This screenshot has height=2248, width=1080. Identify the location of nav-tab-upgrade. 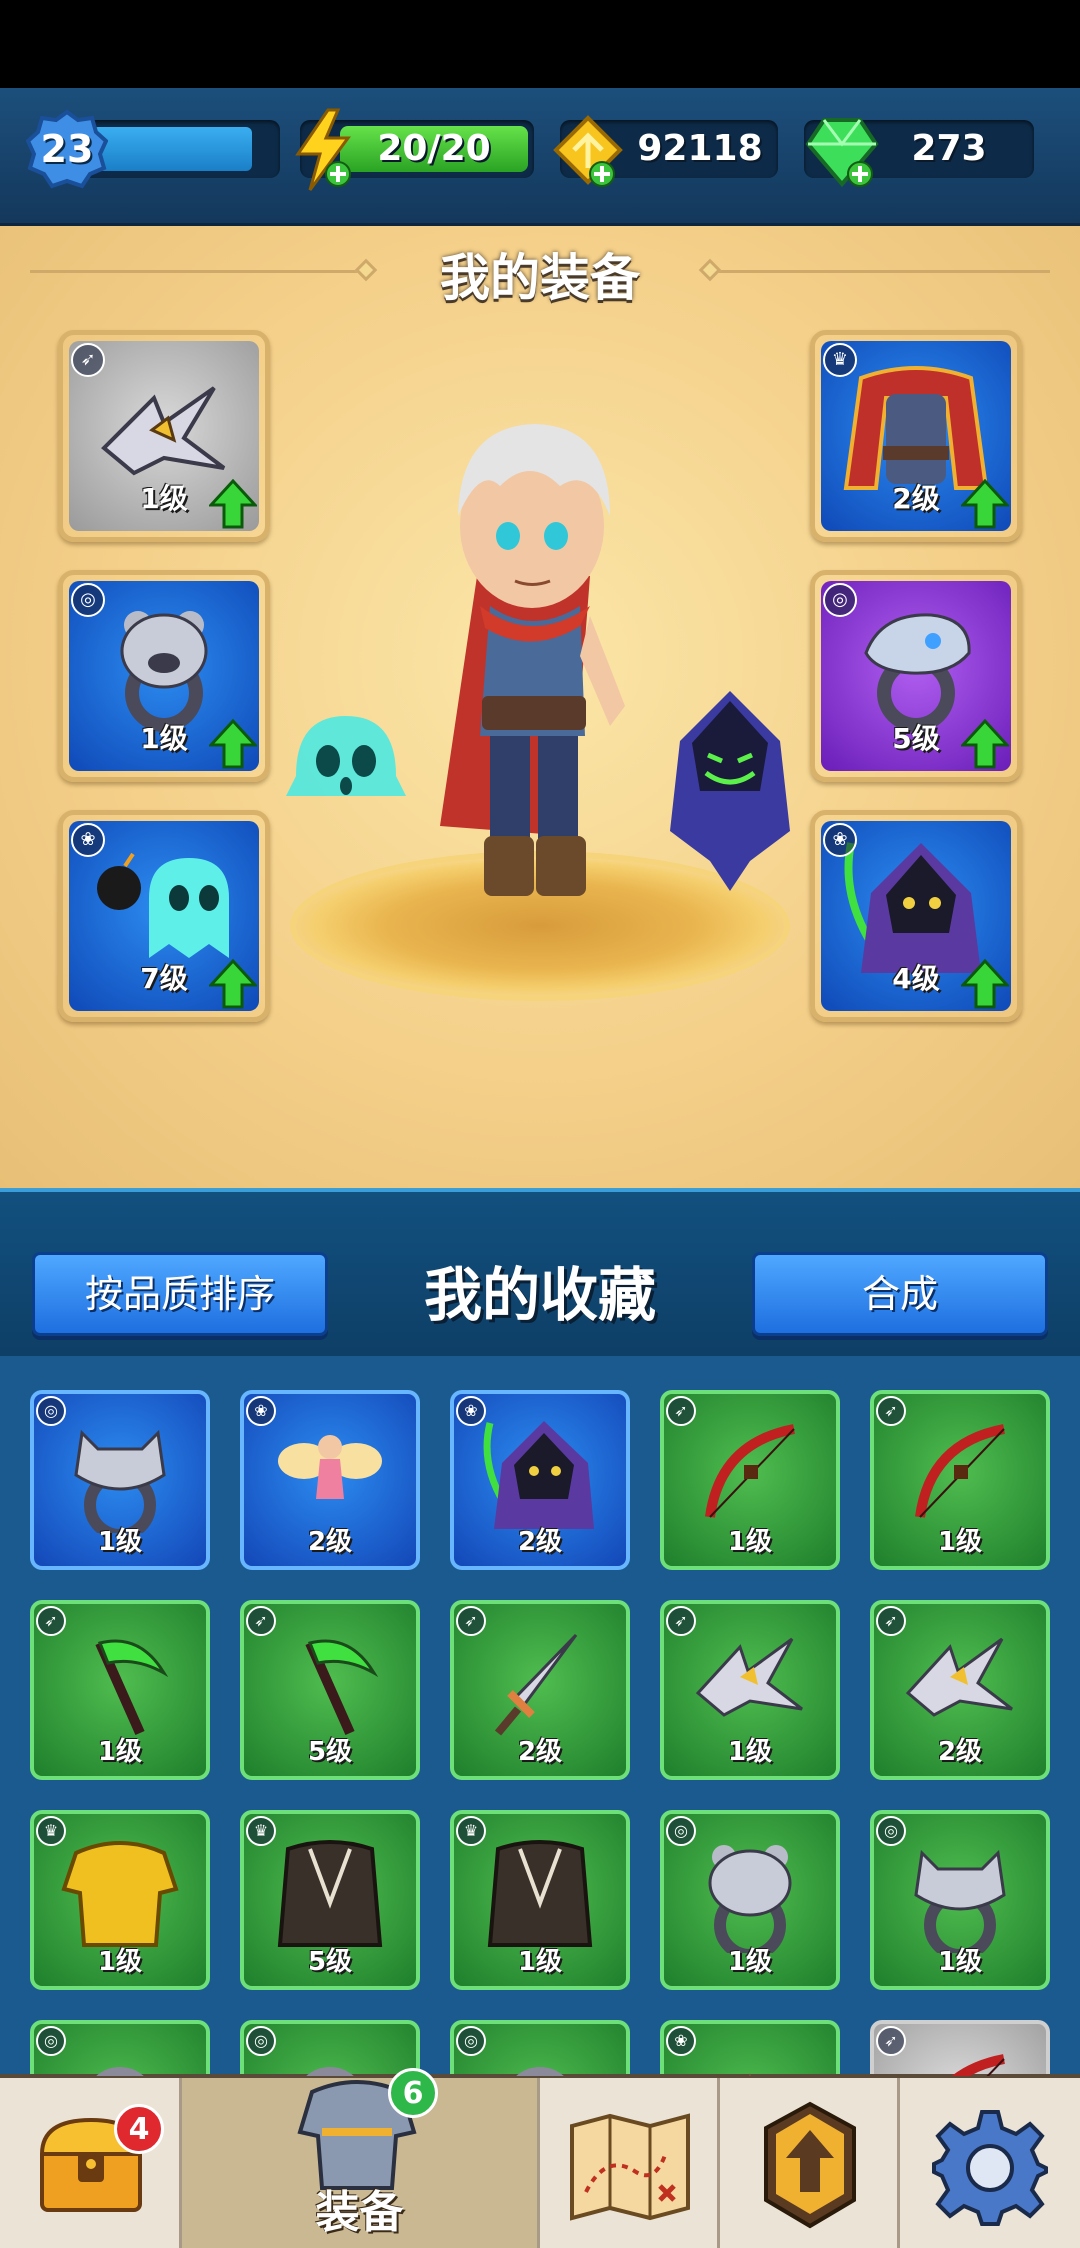
(810, 2163).